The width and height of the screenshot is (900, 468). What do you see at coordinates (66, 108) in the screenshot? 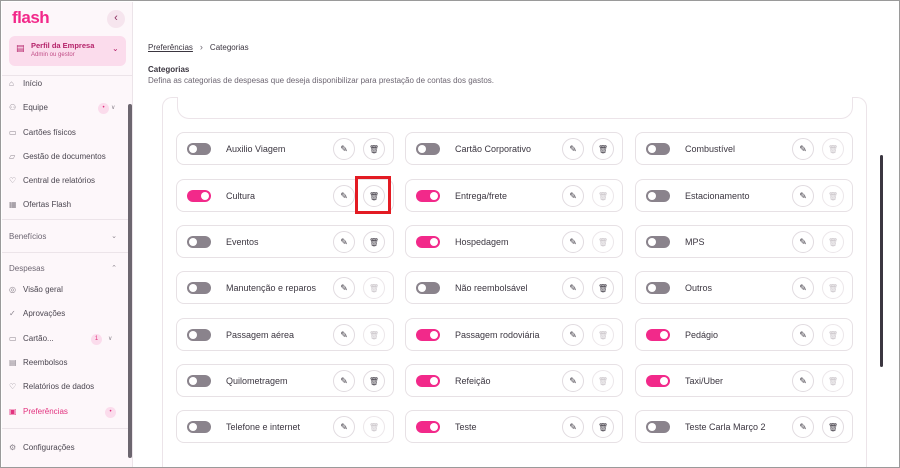
I see `sidebar-item-equipe: ⚇ Equipe • ∨` at bounding box center [66, 108].